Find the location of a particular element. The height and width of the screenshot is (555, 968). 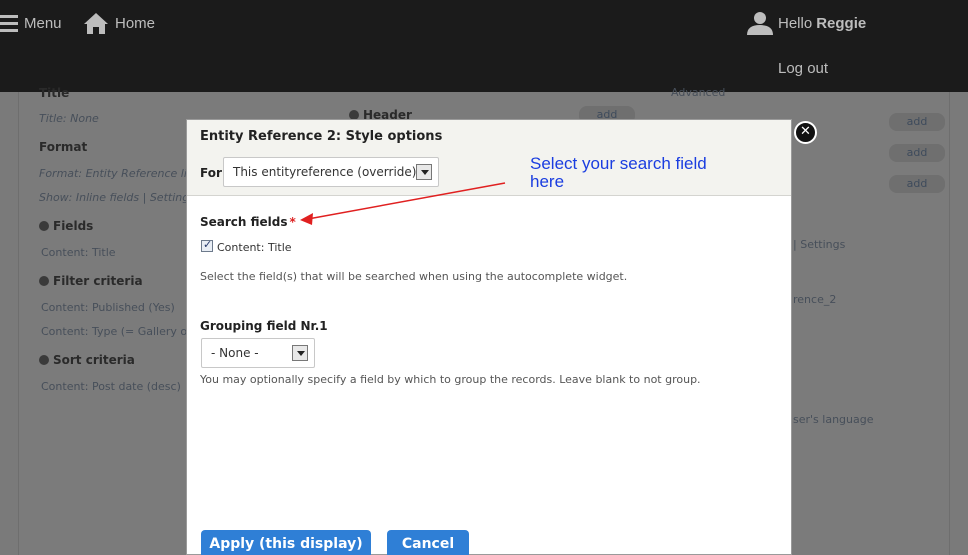

bg-add-button-1: add is located at coordinates (917, 122).